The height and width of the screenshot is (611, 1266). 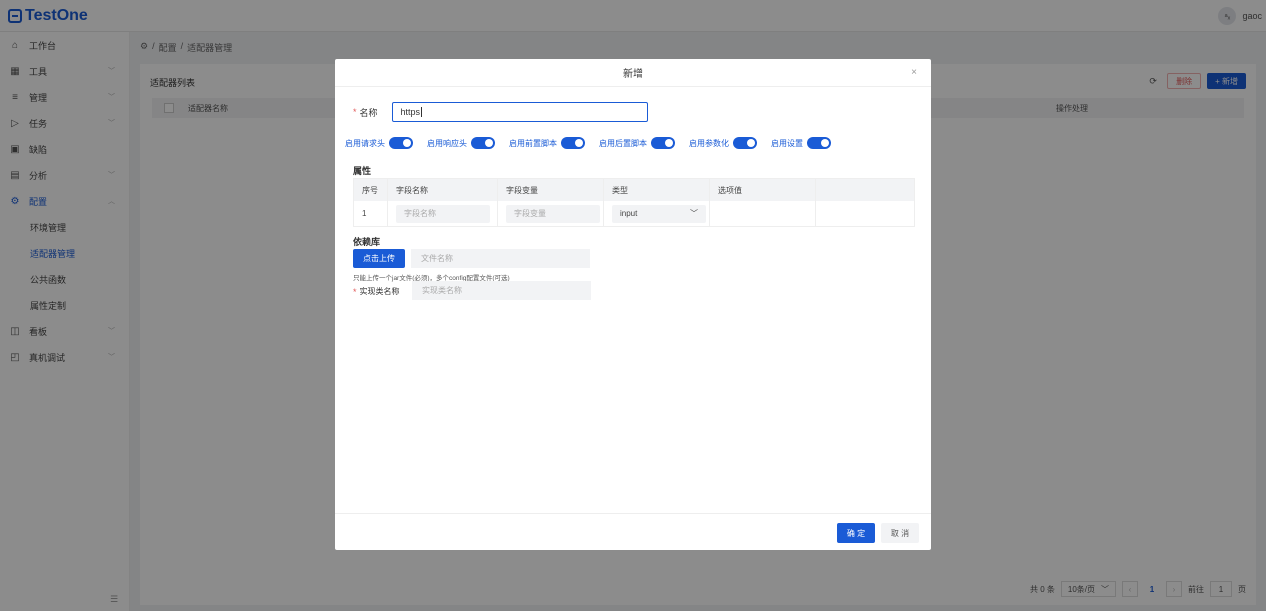 What do you see at coordinates (379, 291) in the screenshot?
I see `impl-class-label: 实现类名称` at bounding box center [379, 291].